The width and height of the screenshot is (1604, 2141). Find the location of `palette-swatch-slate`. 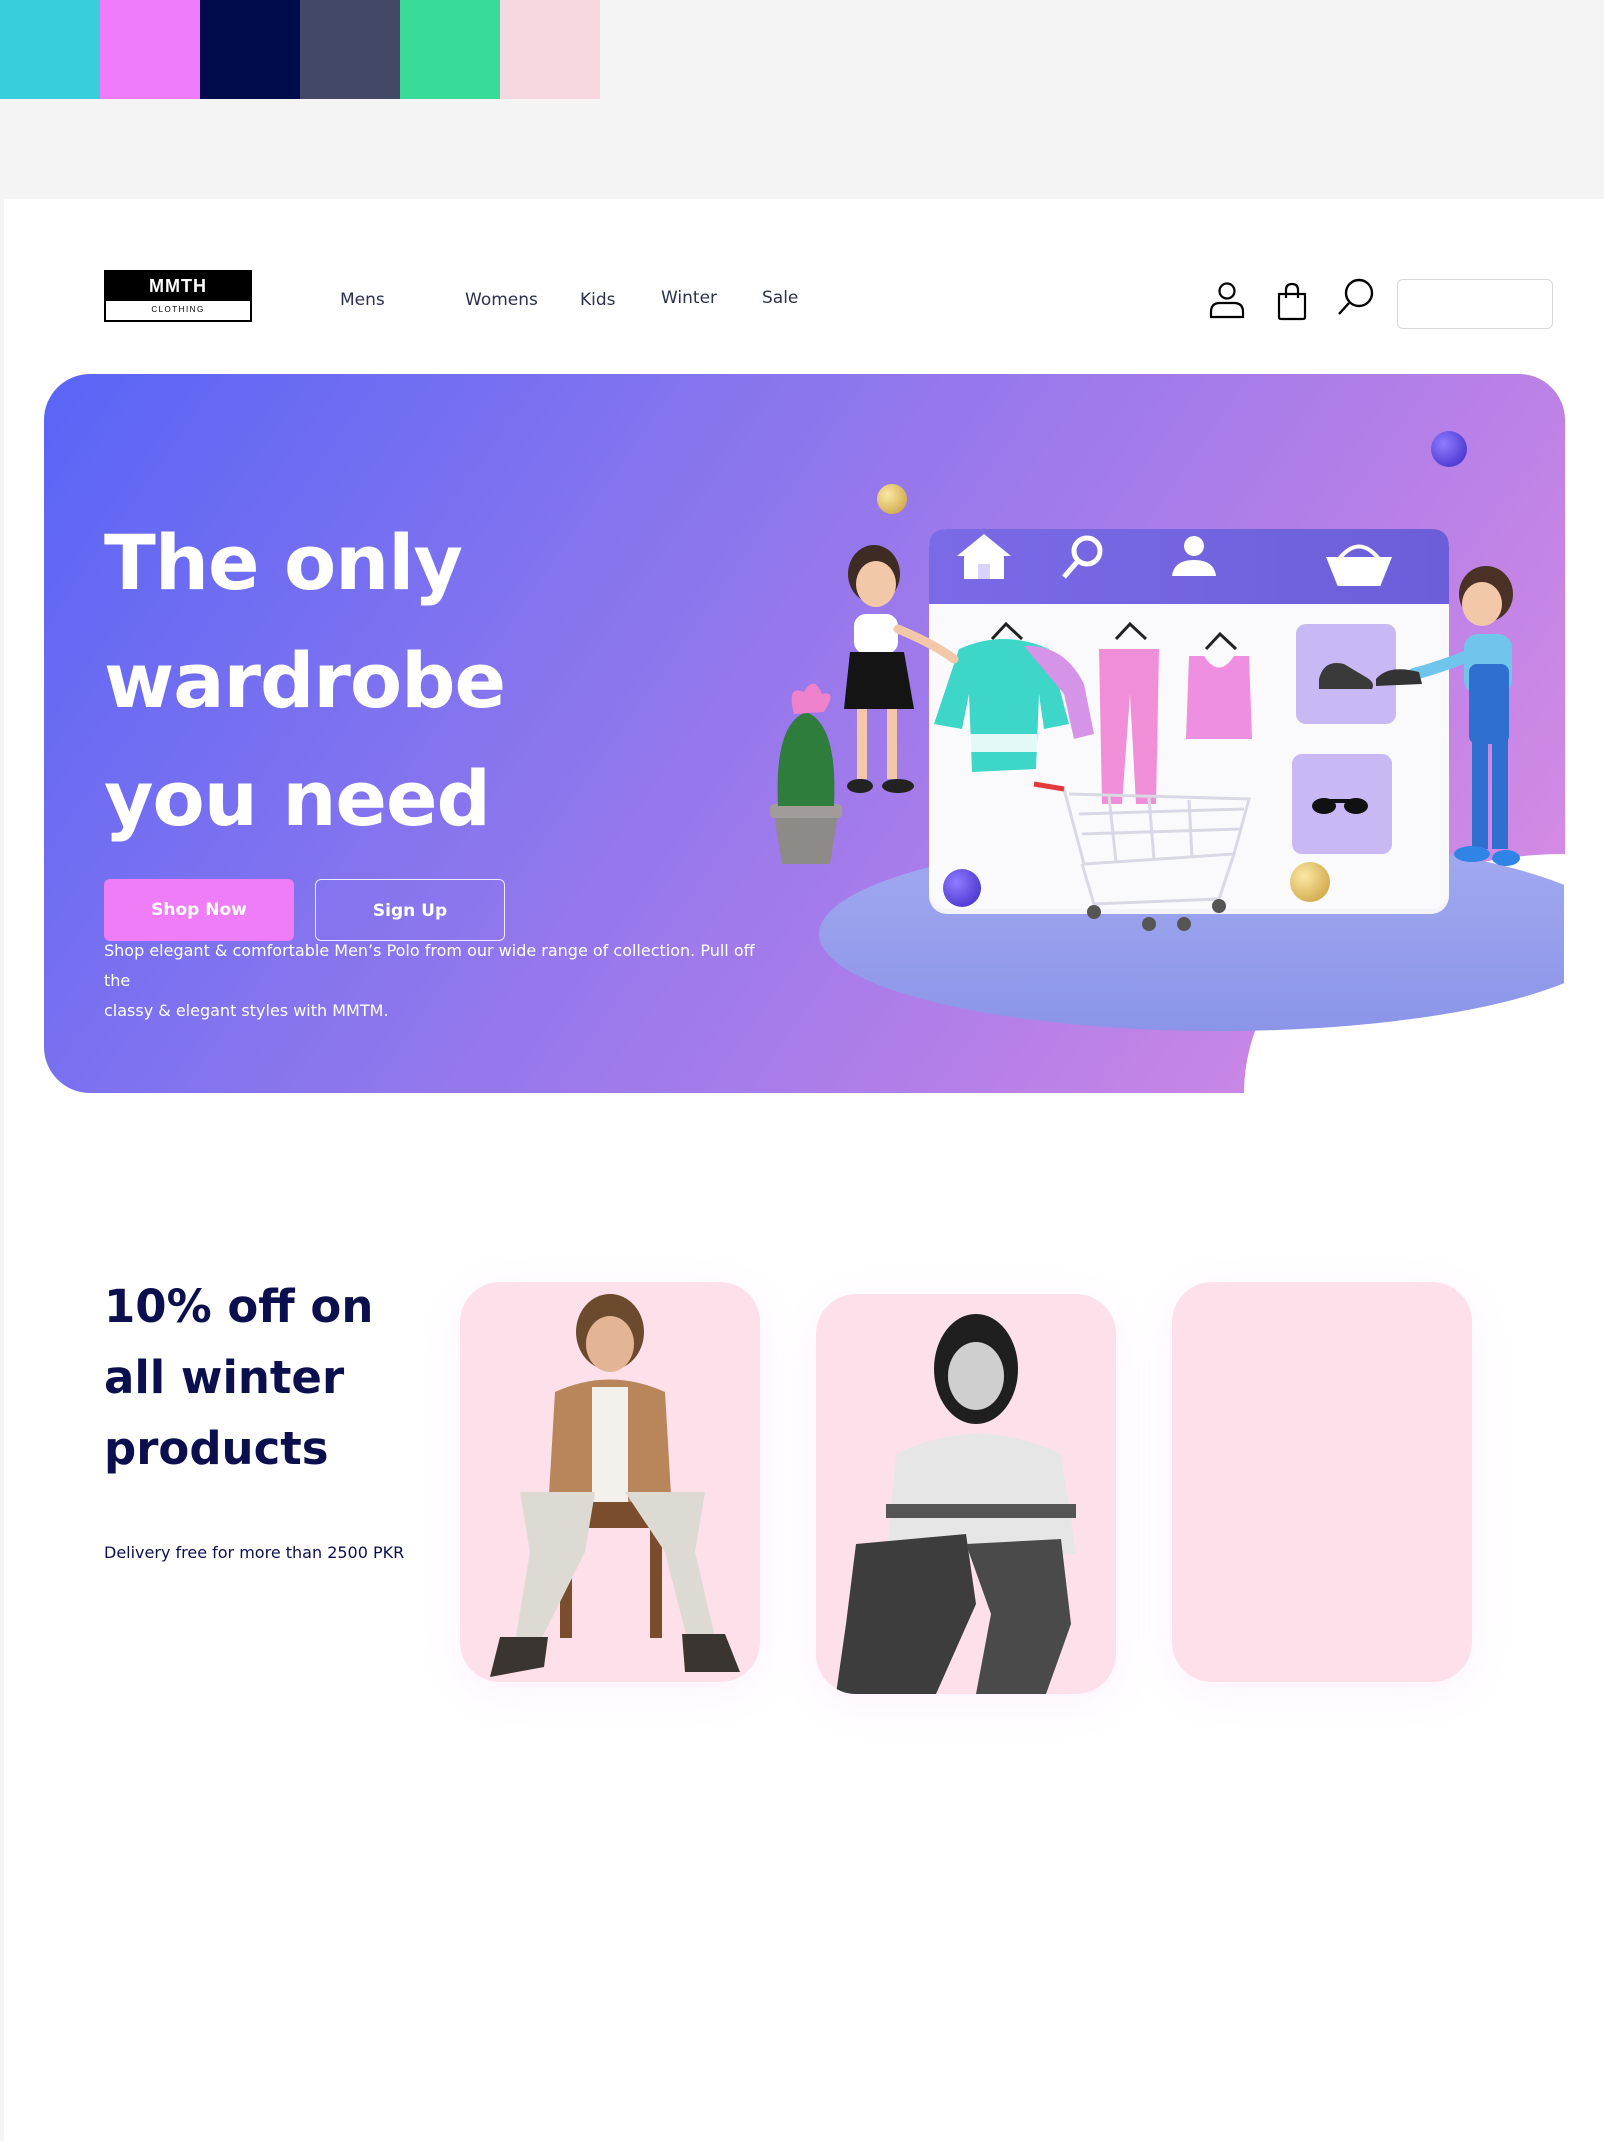

palette-swatch-slate is located at coordinates (350, 49).